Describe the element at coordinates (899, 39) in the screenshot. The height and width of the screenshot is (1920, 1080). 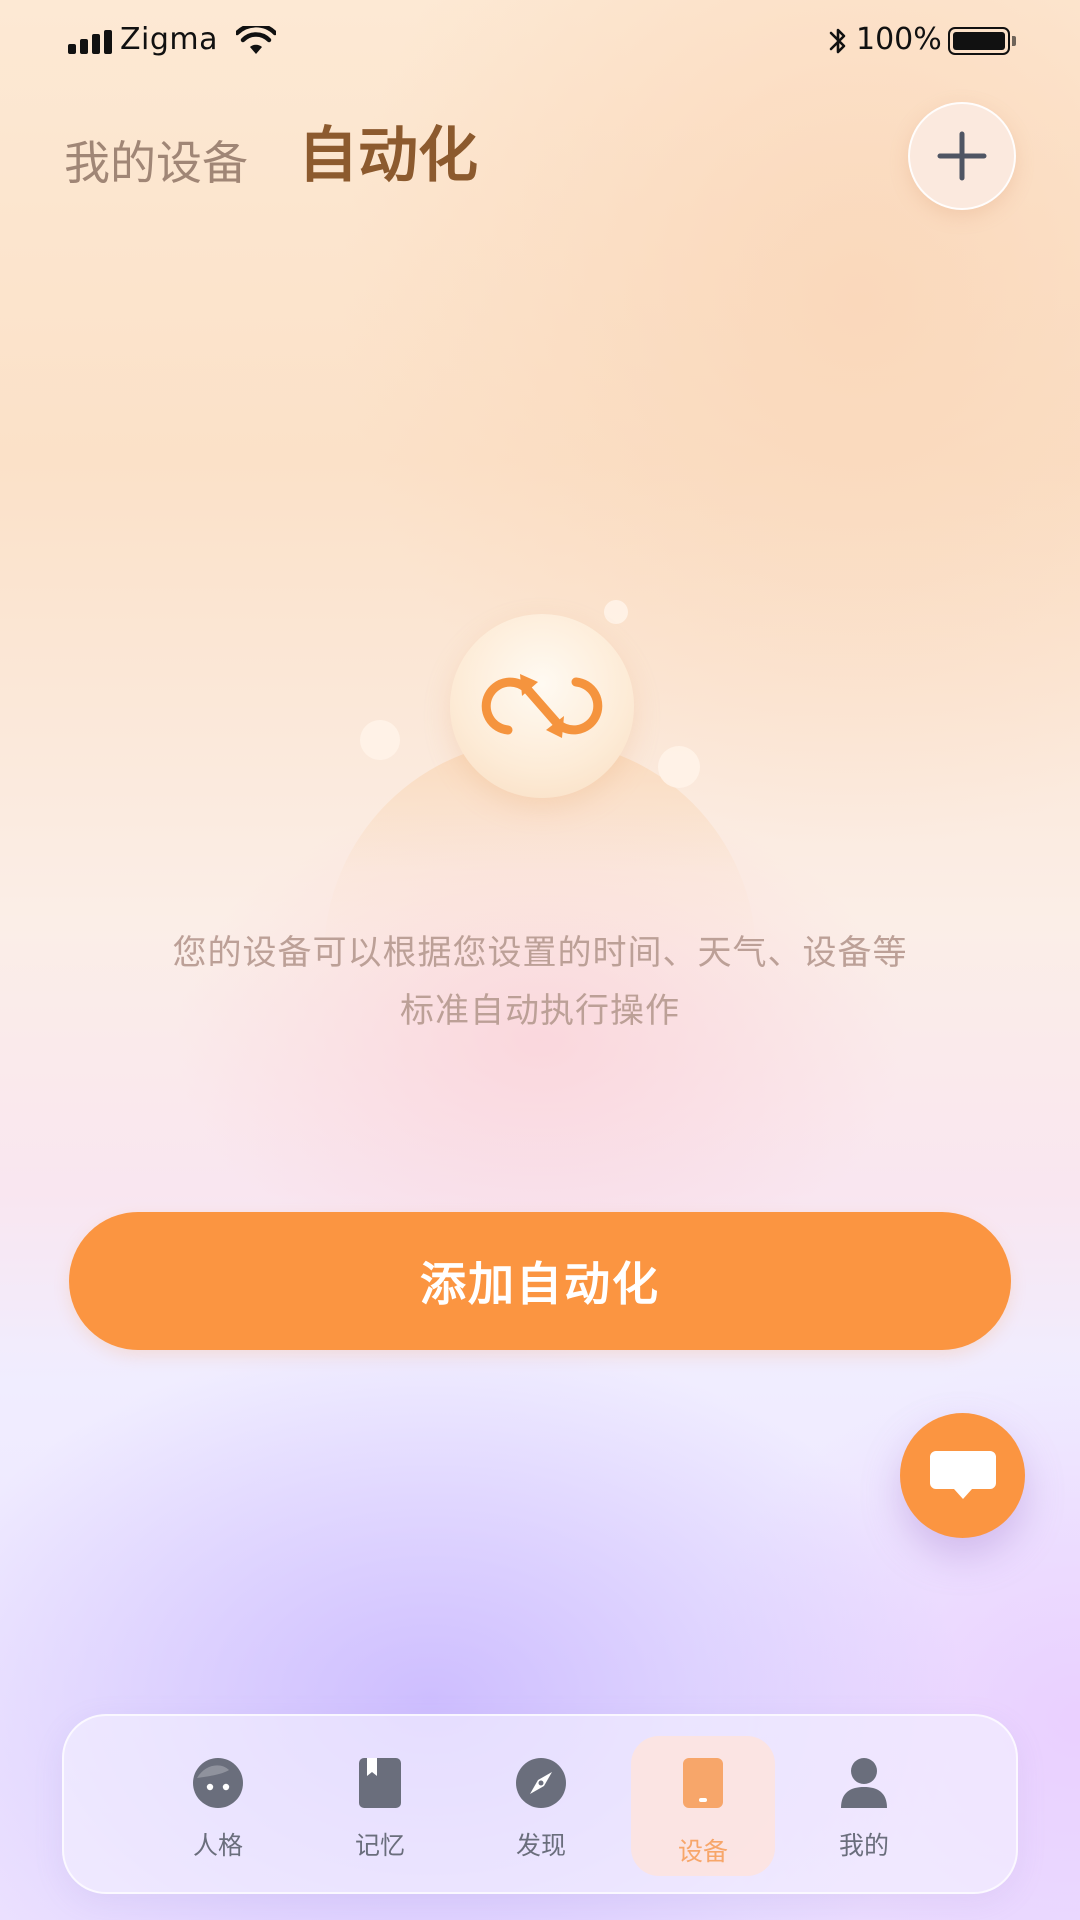
I see `battery-percent: 100%` at that location.